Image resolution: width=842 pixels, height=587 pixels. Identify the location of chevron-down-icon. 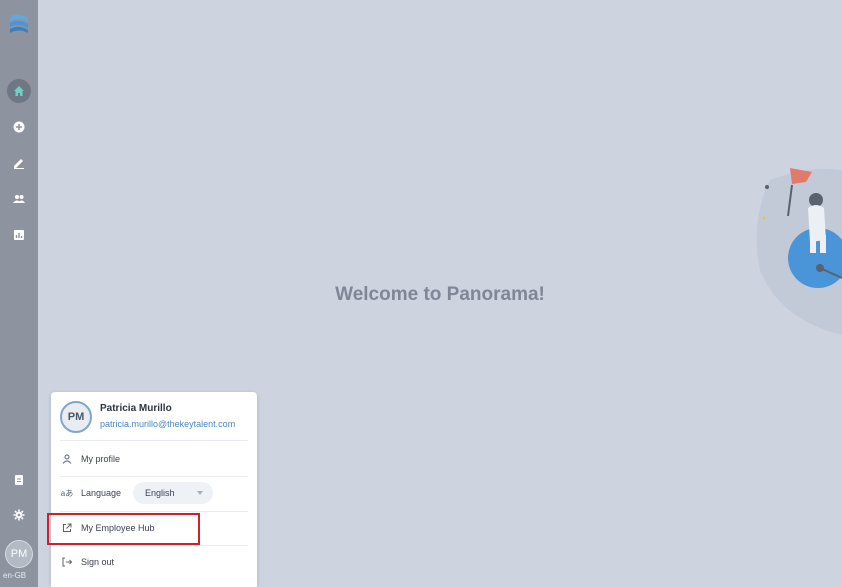
(200, 493).